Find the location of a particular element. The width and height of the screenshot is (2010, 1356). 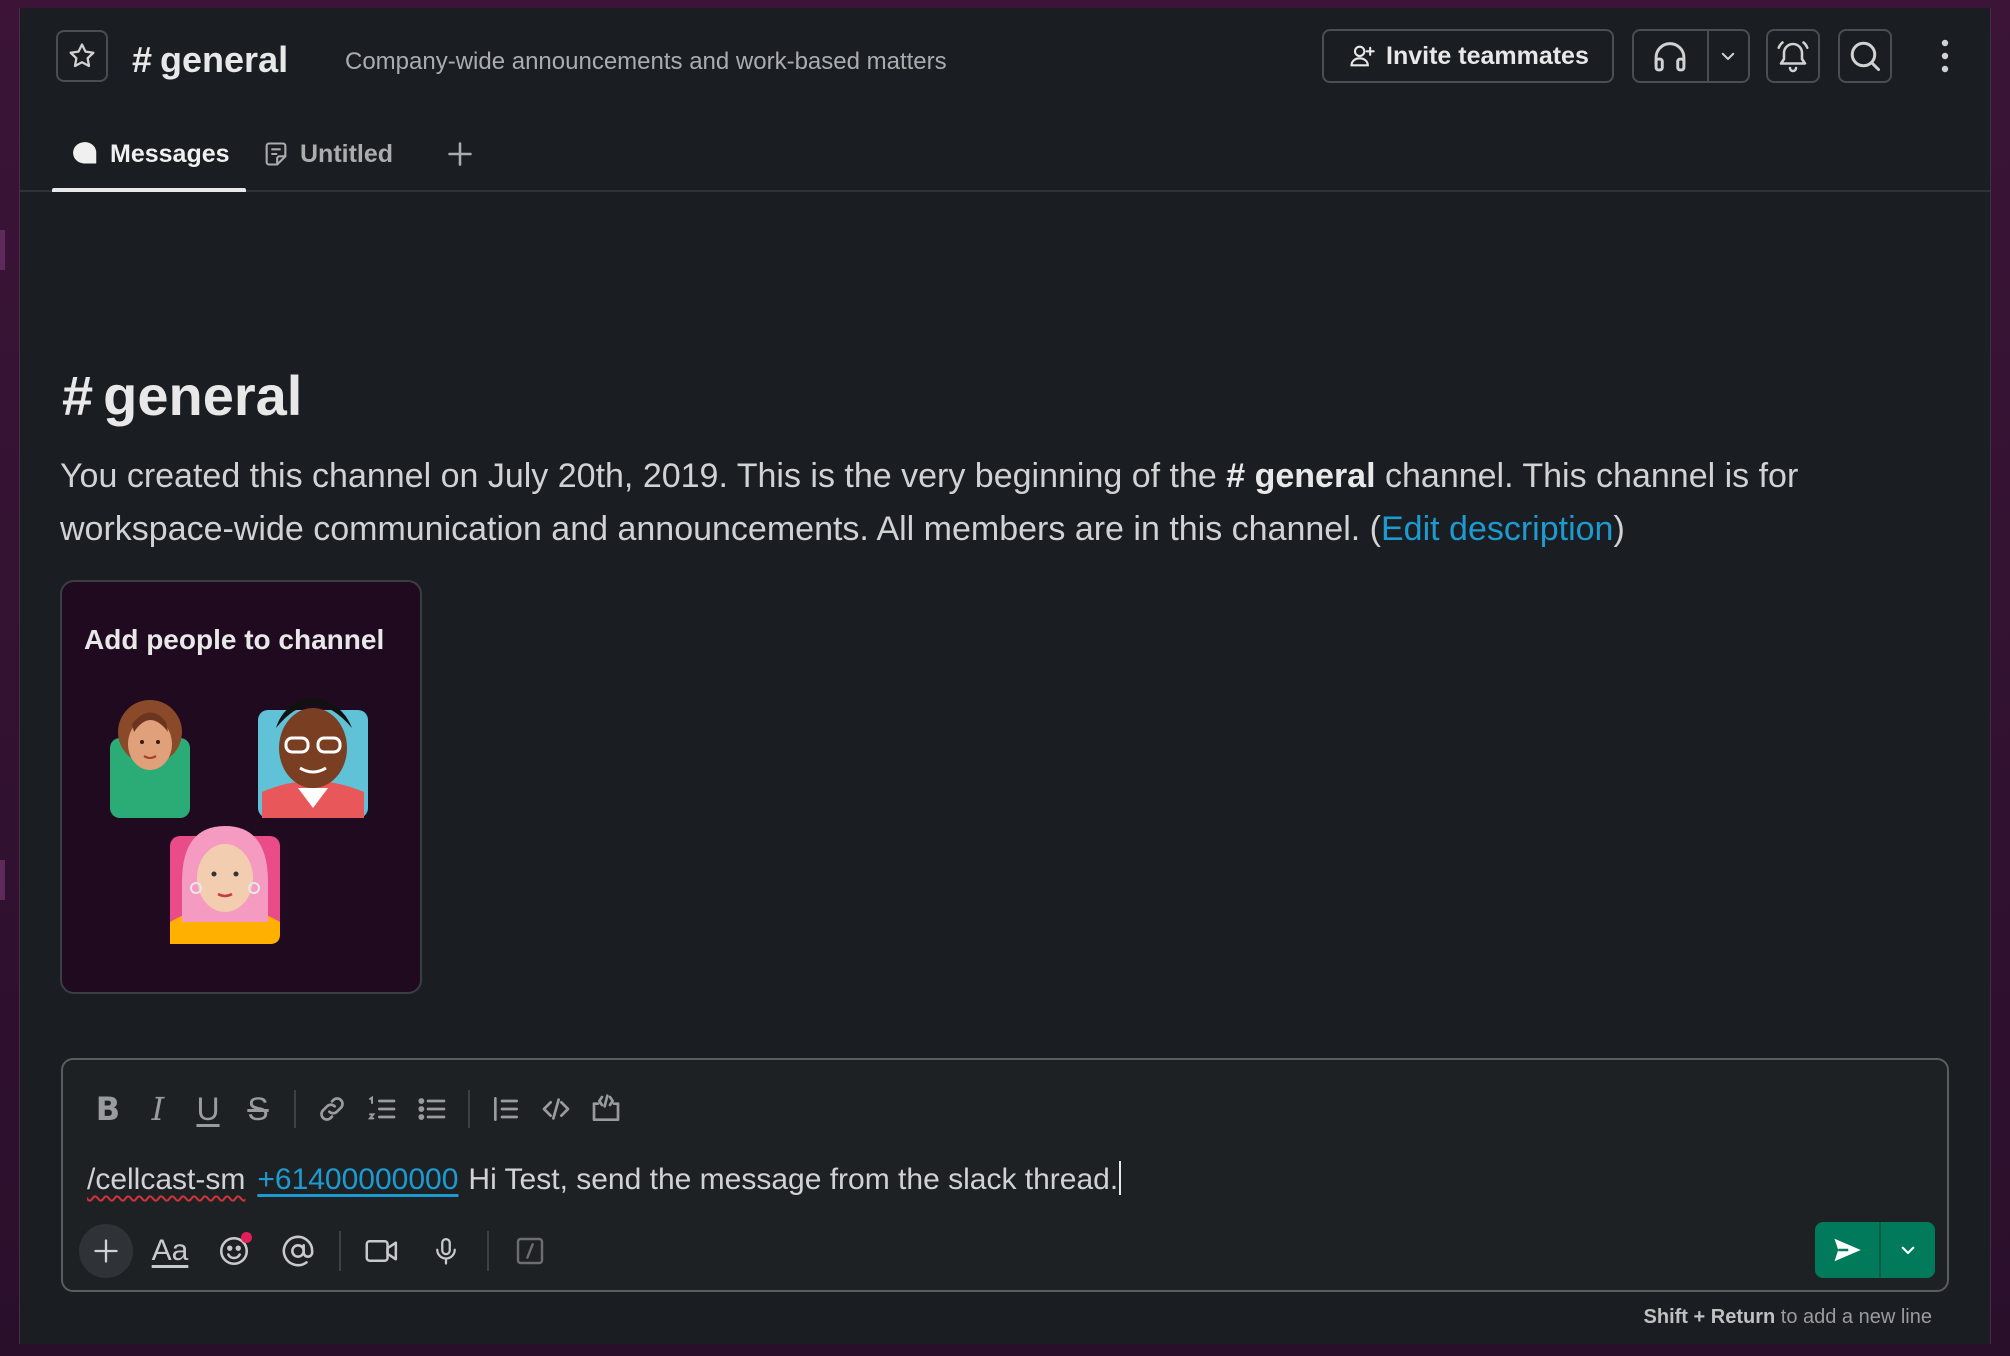

intro-heading: # general is located at coordinates (182, 396).